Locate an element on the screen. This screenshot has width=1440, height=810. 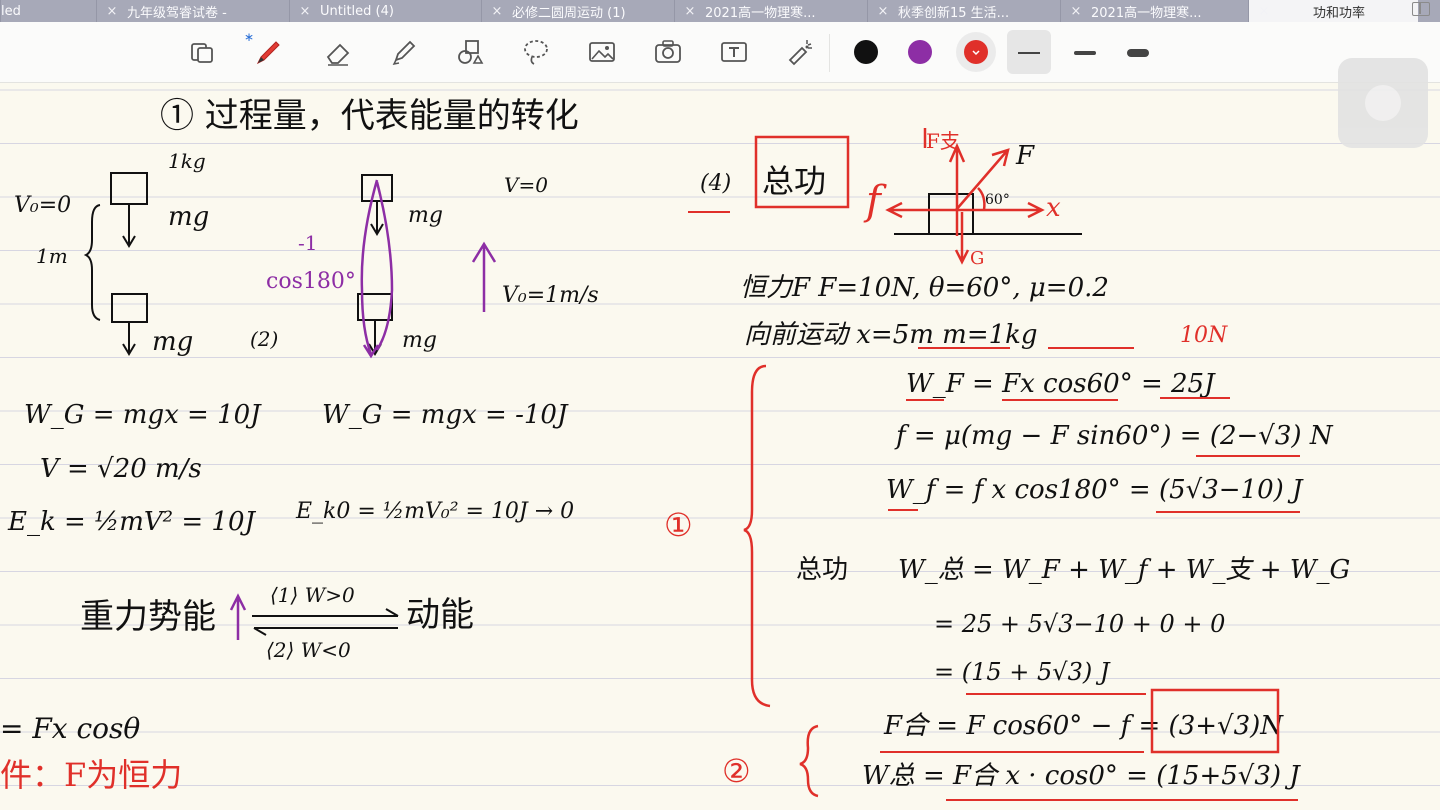
step-friction: f = μ(mg − F sin60°) = (2−√3) N is located at coordinates (1114, 436).